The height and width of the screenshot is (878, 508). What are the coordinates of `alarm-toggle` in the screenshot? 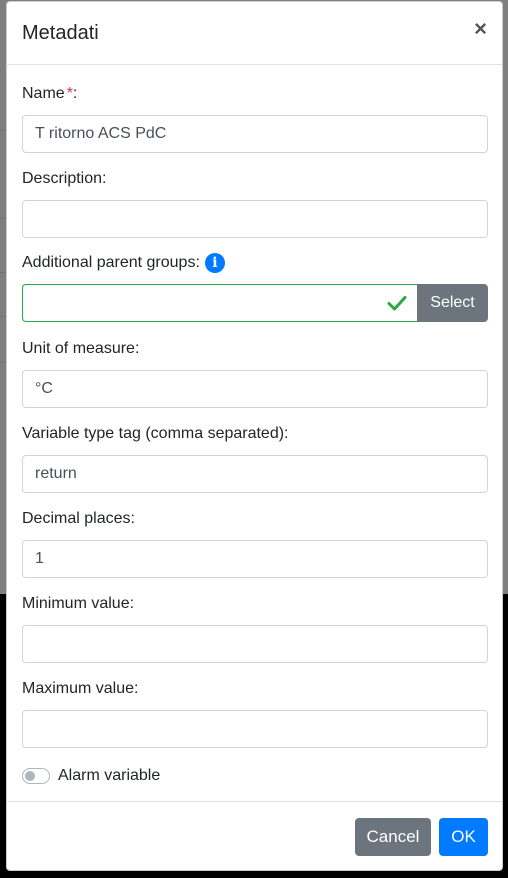 It's located at (36, 776).